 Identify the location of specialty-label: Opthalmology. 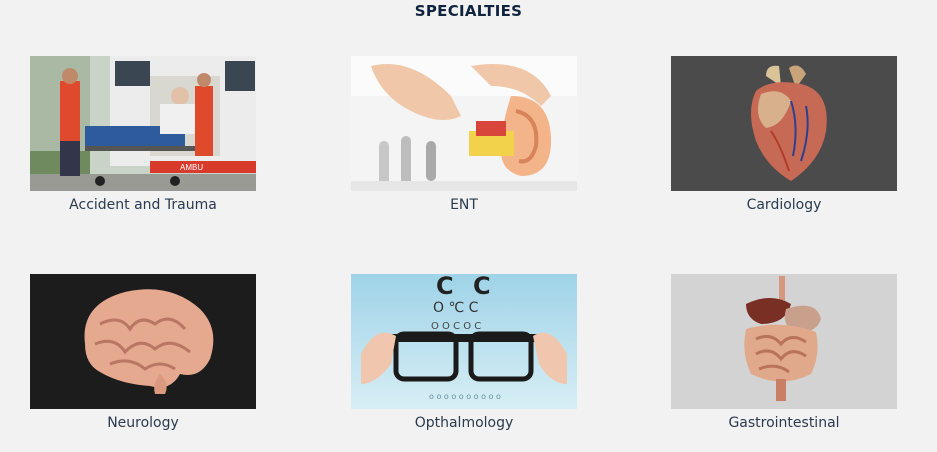
(464, 423).